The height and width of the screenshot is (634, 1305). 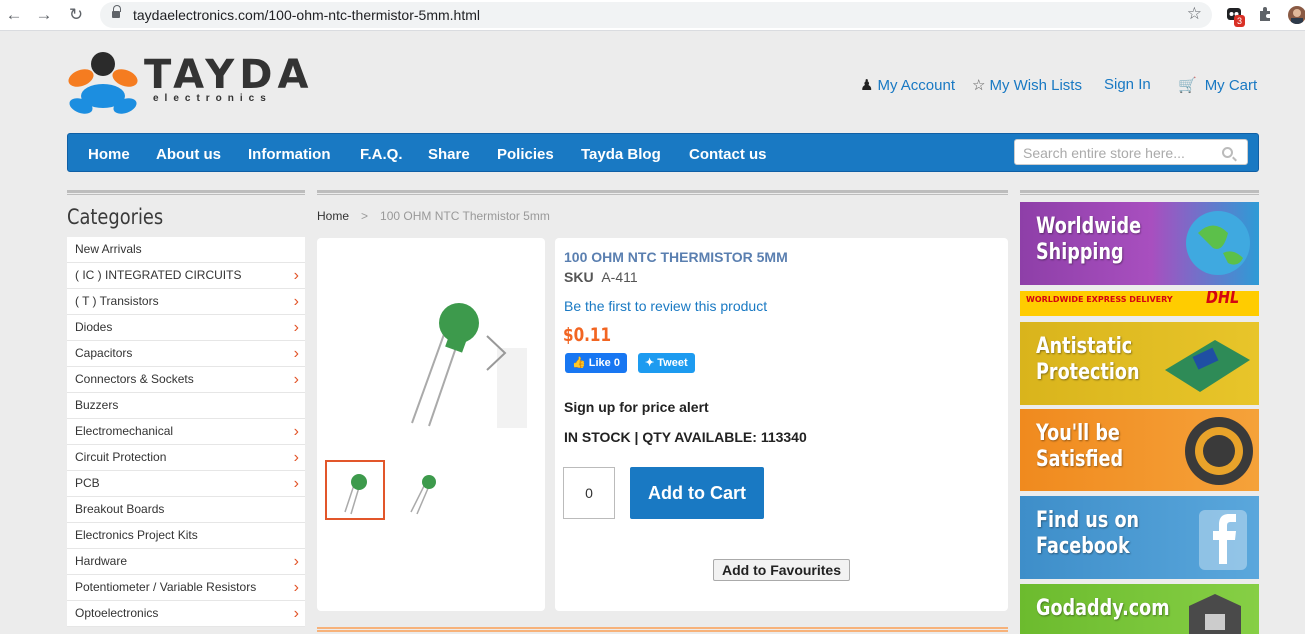 I want to click on forward-arrow-icon: →, so click(x=44, y=15).